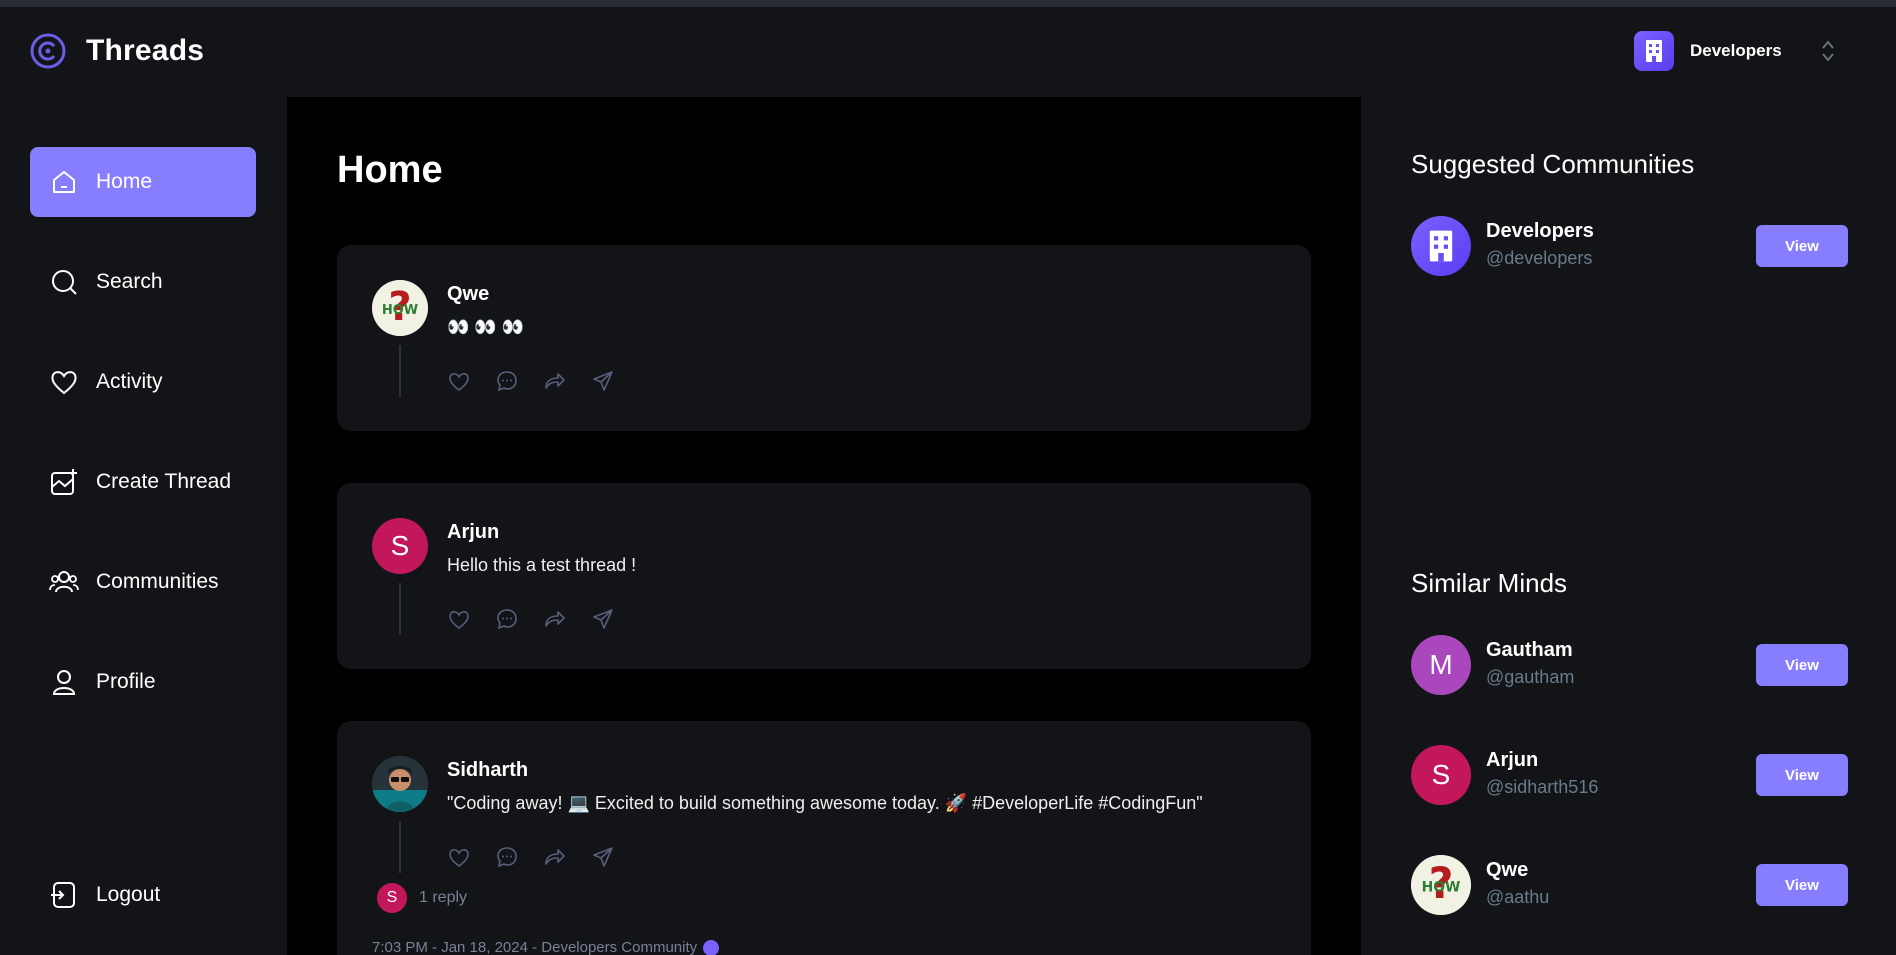 The image size is (1896, 955). What do you see at coordinates (126, 681) in the screenshot?
I see `sidebar-item-label: Profile` at bounding box center [126, 681].